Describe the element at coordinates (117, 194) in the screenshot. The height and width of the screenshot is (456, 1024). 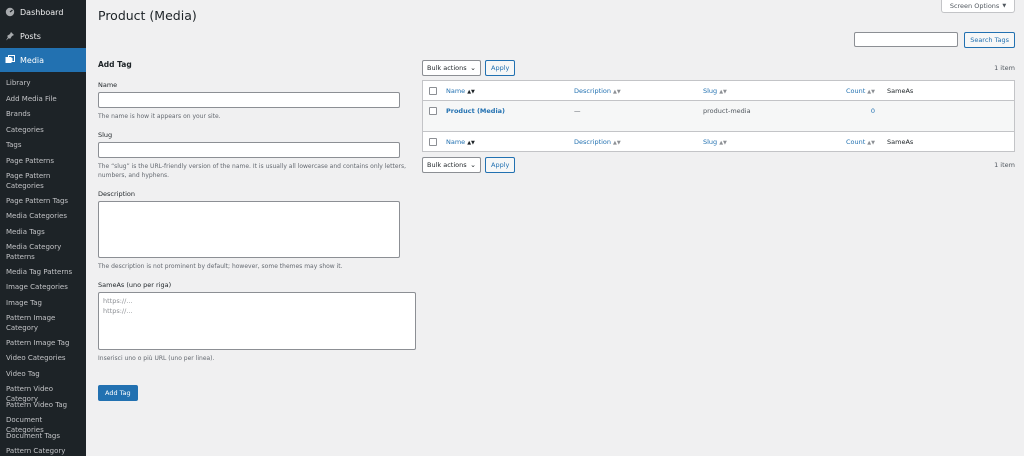
I see `description-label: Description` at that location.